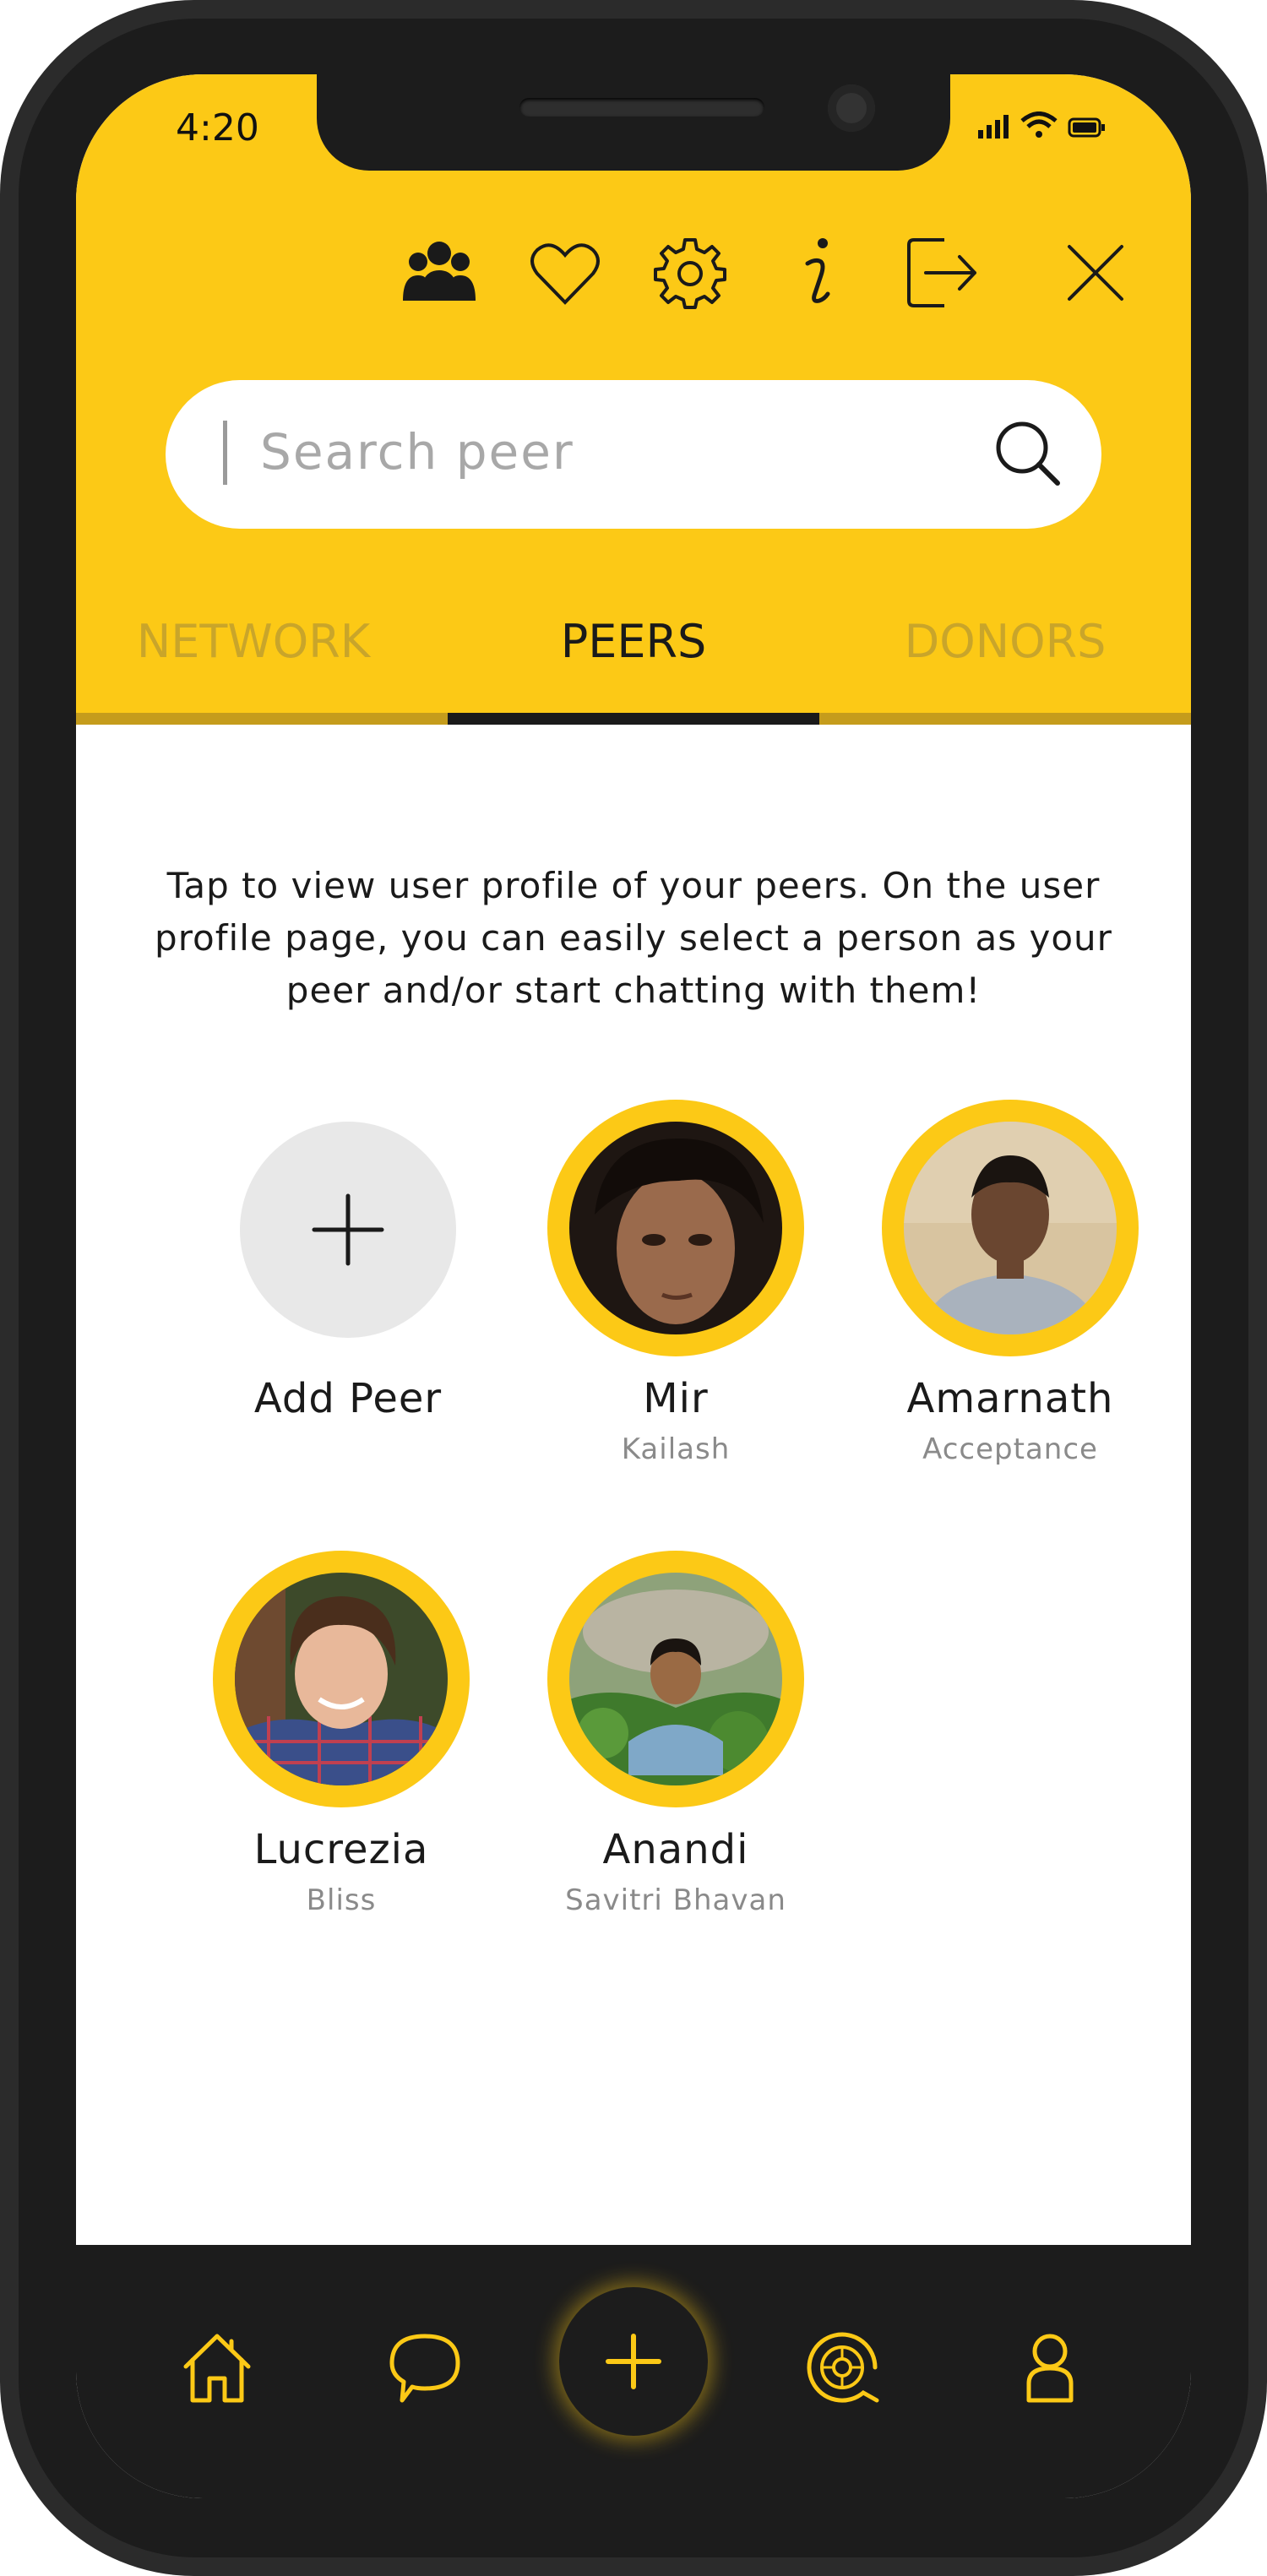 The width and height of the screenshot is (1267, 2576). What do you see at coordinates (1010, 1449) in the screenshot?
I see `peer-subtitle: Acceptance` at bounding box center [1010, 1449].